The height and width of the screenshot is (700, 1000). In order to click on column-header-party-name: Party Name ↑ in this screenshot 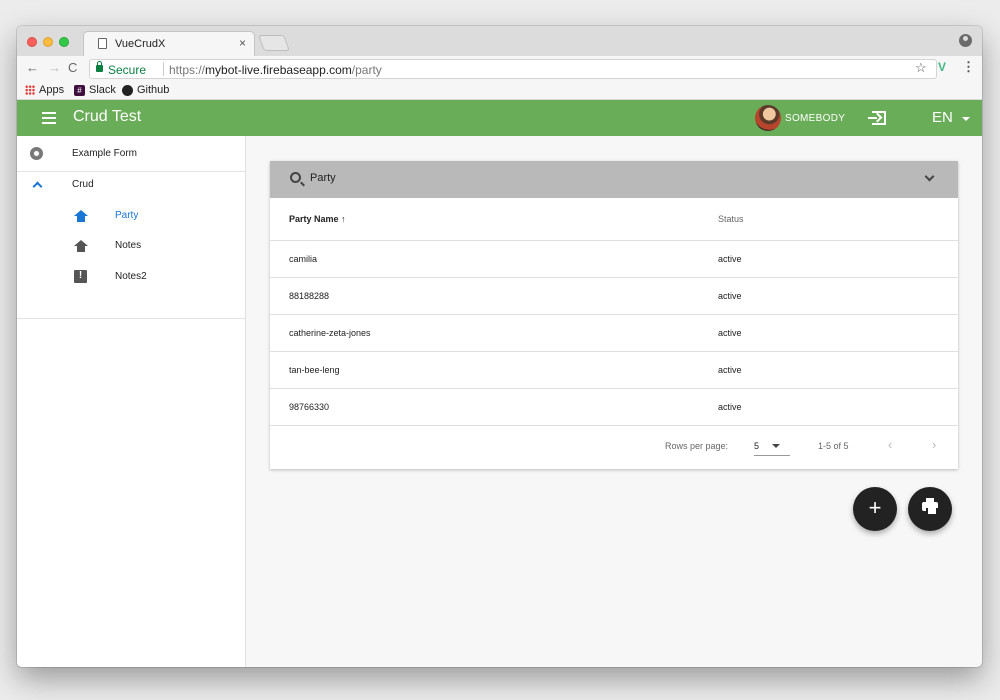, I will do `click(317, 219)`.